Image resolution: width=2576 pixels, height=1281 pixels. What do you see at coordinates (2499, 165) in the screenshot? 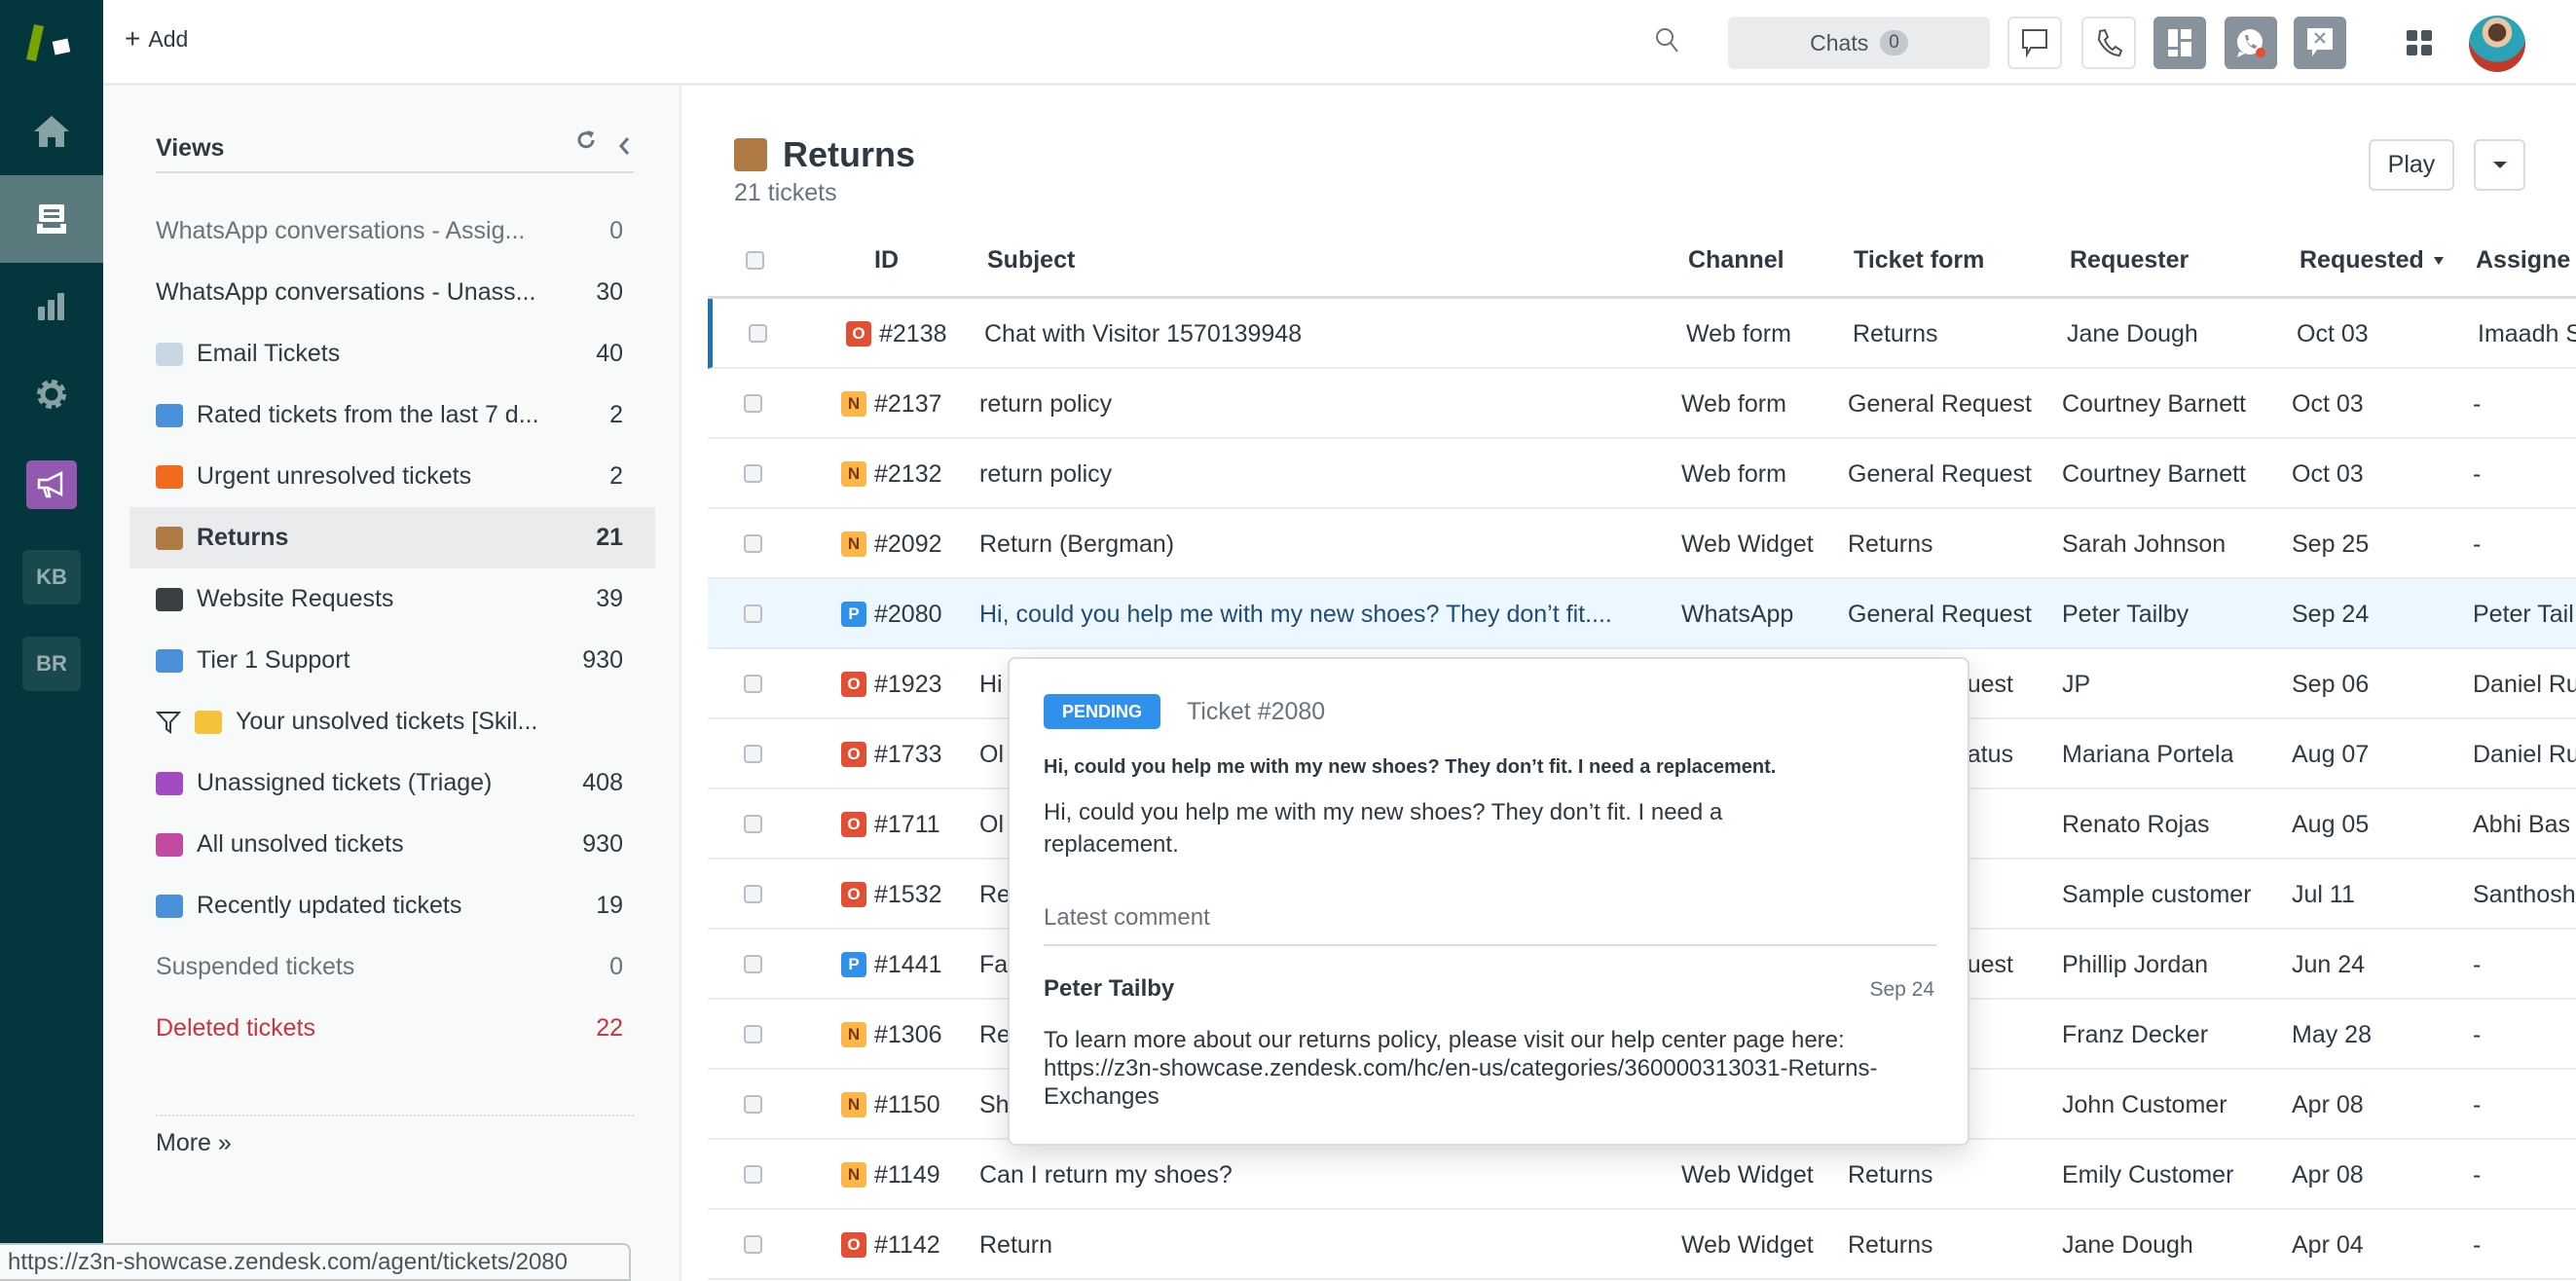
I see `play-options-button` at bounding box center [2499, 165].